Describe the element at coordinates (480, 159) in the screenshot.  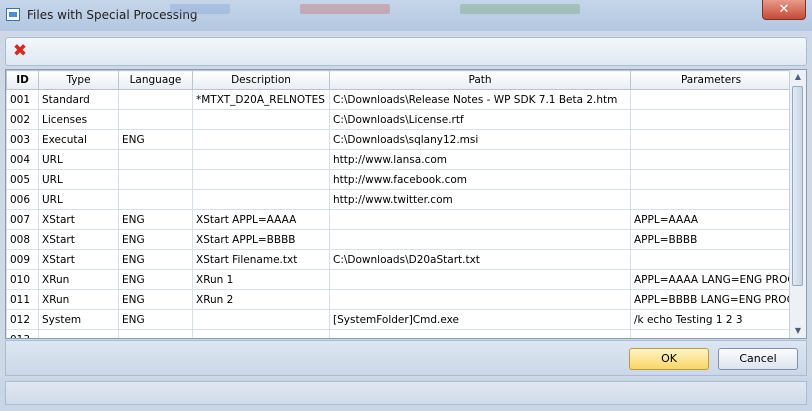
I see `cell-path: http://www.lansa.com` at that location.